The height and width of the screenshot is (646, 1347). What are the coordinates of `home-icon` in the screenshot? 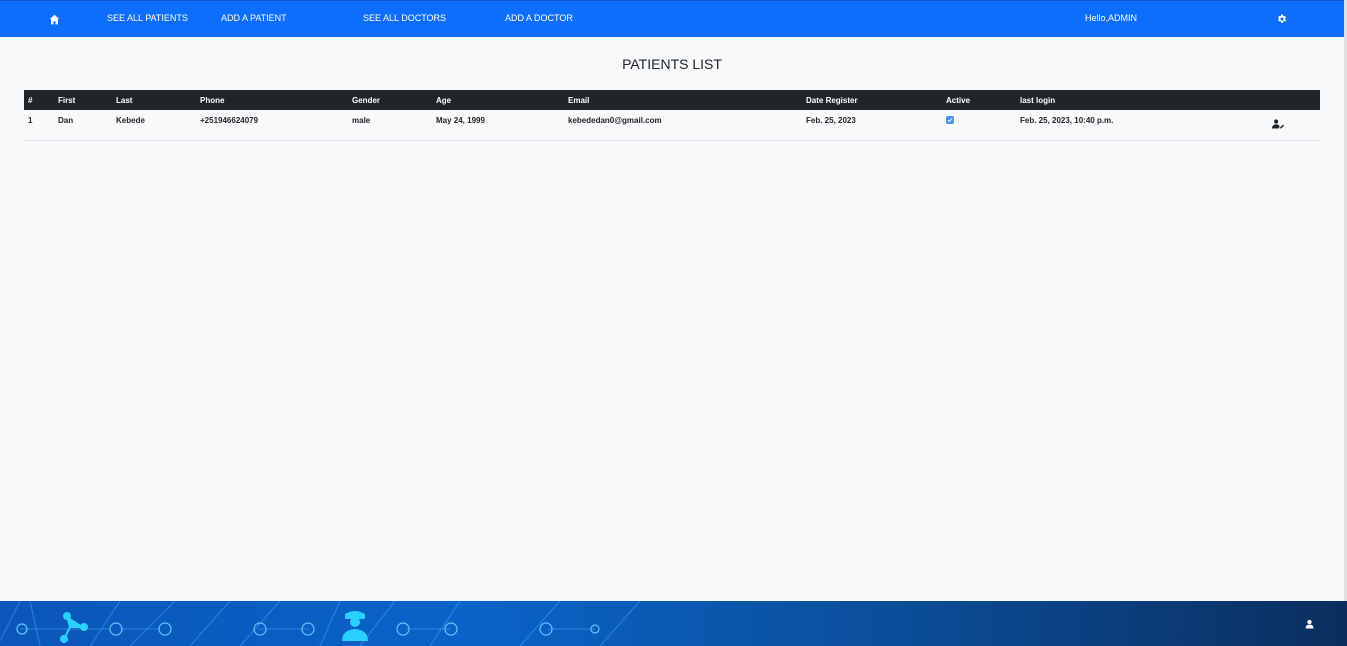 It's located at (54, 19).